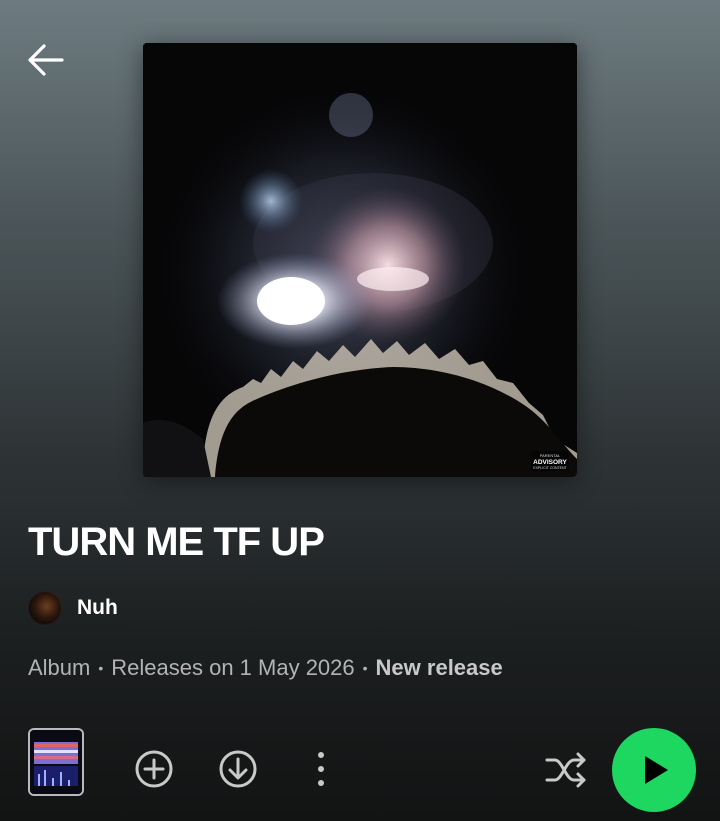  Describe the element at coordinates (59, 667) in the screenshot. I see `album-type: Album` at that location.